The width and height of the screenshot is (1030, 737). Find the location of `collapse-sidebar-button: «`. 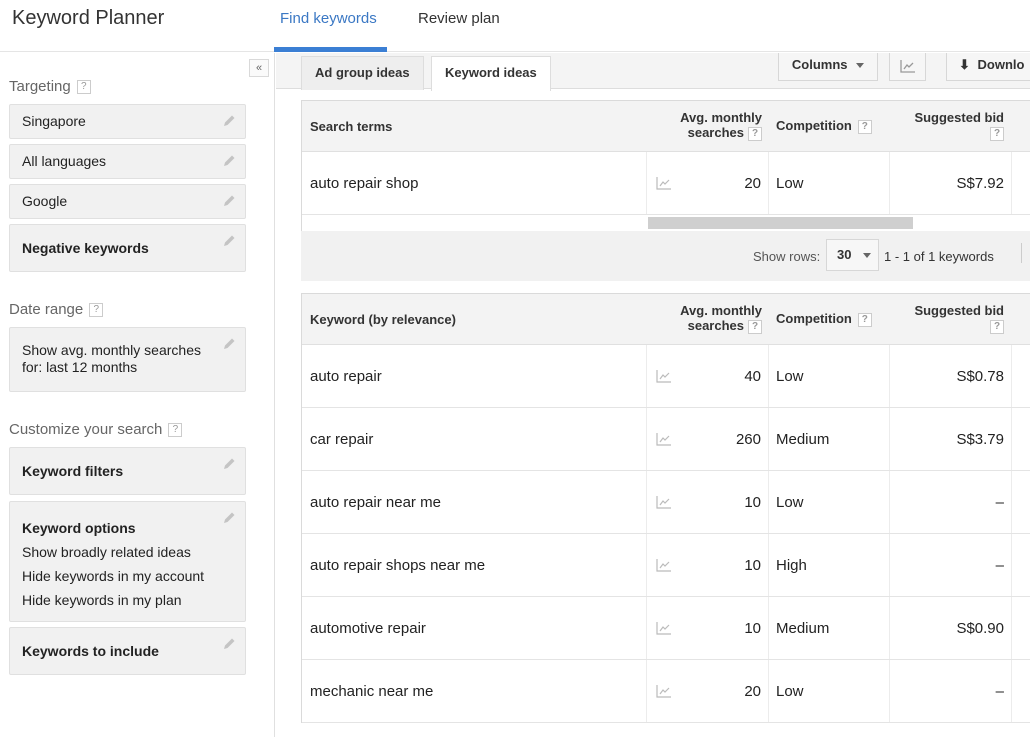

collapse-sidebar-button: « is located at coordinates (259, 68).